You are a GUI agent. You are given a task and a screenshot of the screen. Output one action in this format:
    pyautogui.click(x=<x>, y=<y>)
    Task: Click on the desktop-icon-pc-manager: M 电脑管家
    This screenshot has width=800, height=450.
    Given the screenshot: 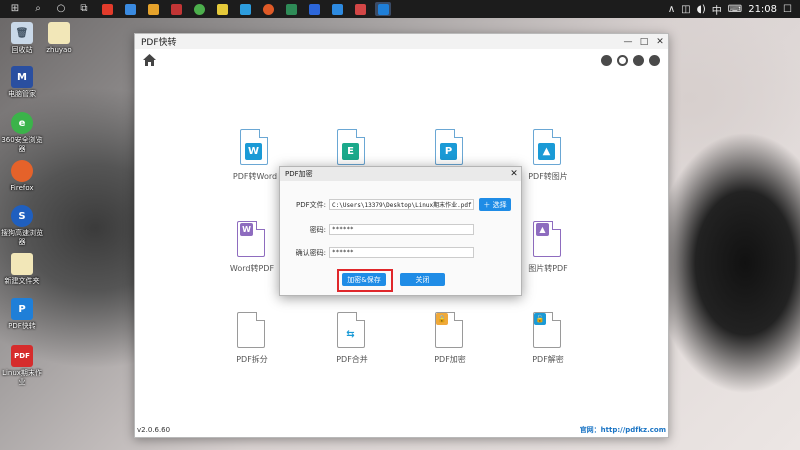 What is the action you would take?
    pyautogui.click(x=22, y=82)
    